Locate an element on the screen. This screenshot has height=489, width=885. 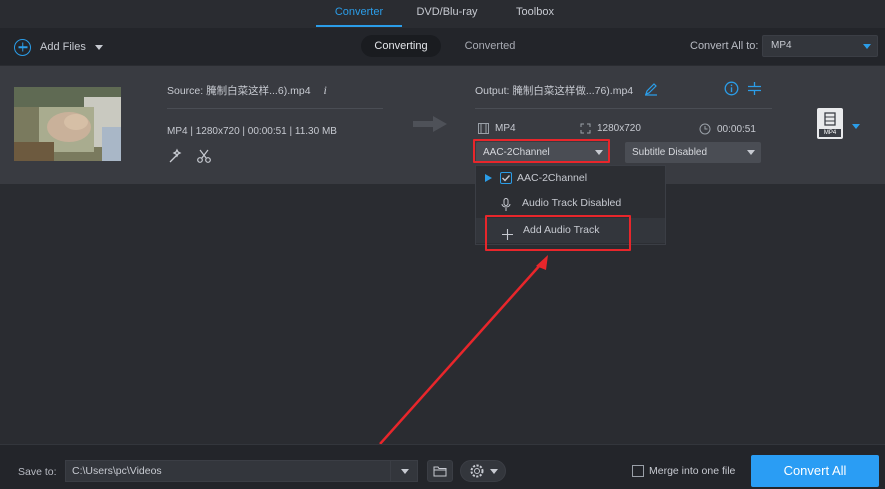
merge-option: Merge into one file is located at coordinates (683, 471).